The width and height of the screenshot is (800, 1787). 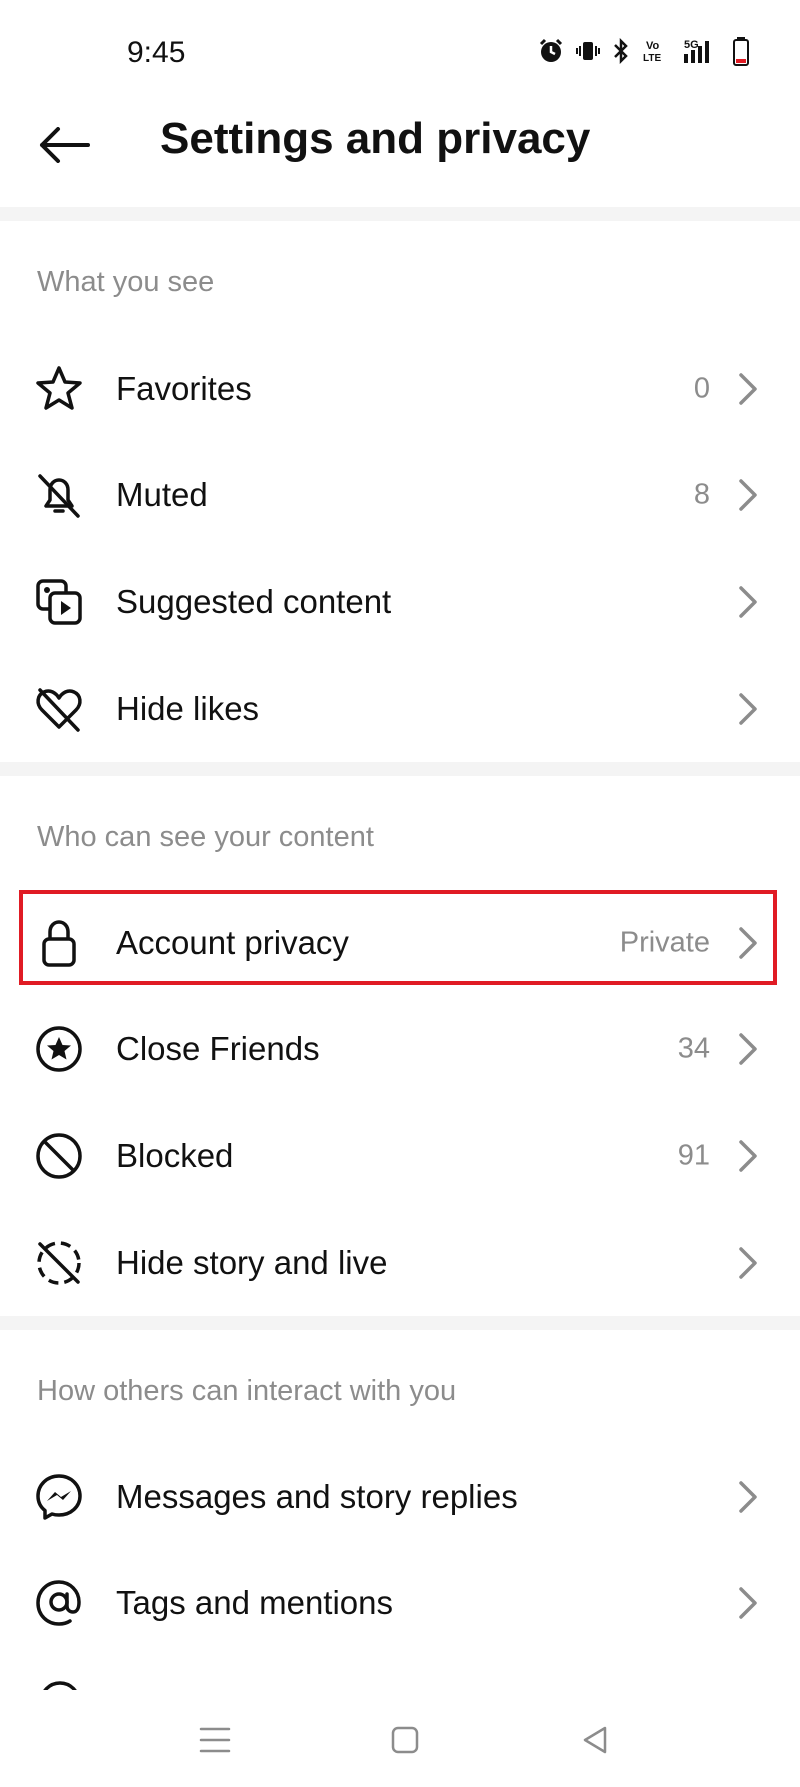 What do you see at coordinates (162, 494) in the screenshot?
I see `row-label: Muted` at bounding box center [162, 494].